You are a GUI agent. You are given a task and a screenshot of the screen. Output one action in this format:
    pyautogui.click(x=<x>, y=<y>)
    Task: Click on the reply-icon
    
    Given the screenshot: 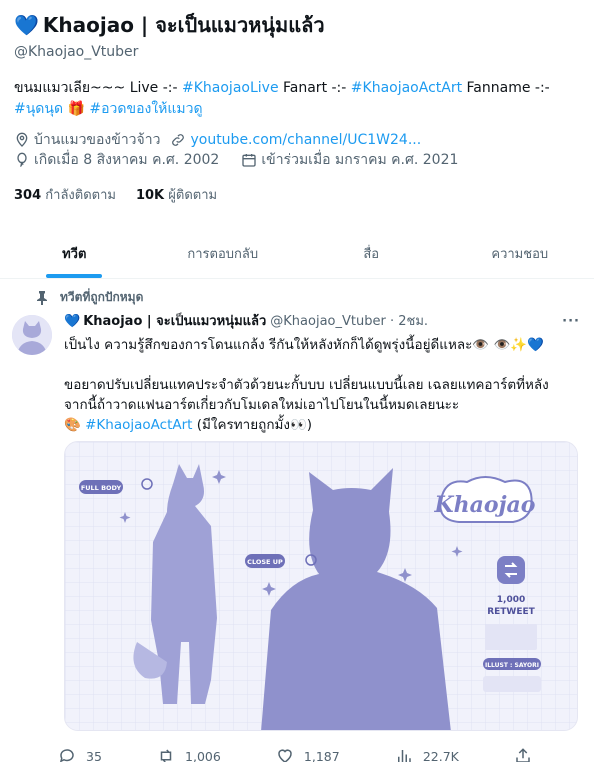 What is the action you would take?
    pyautogui.click(x=67, y=755)
    